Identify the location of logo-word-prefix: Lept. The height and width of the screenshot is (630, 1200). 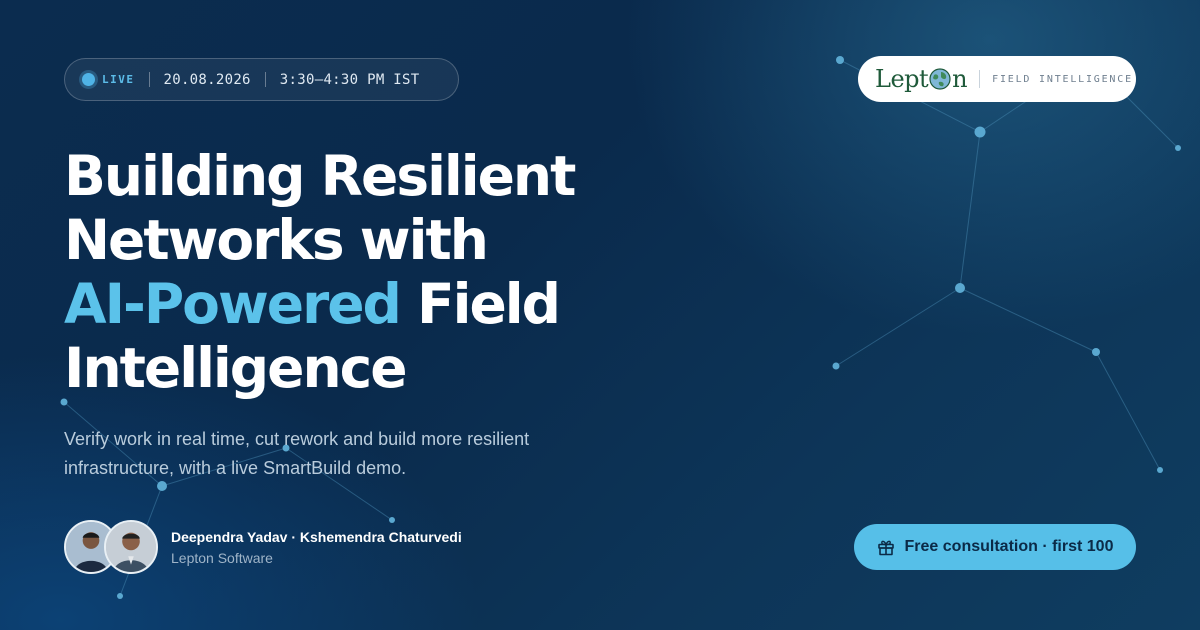
(902, 79).